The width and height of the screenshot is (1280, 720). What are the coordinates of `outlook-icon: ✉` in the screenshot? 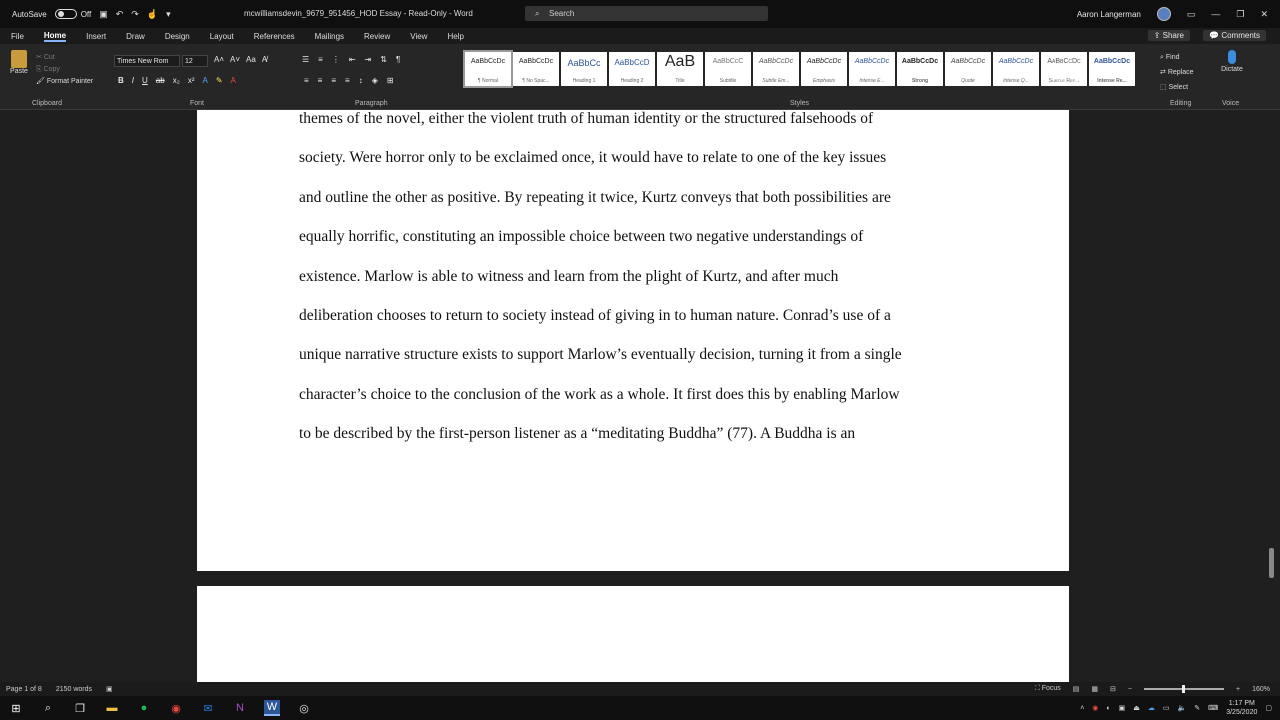 It's located at (208, 708).